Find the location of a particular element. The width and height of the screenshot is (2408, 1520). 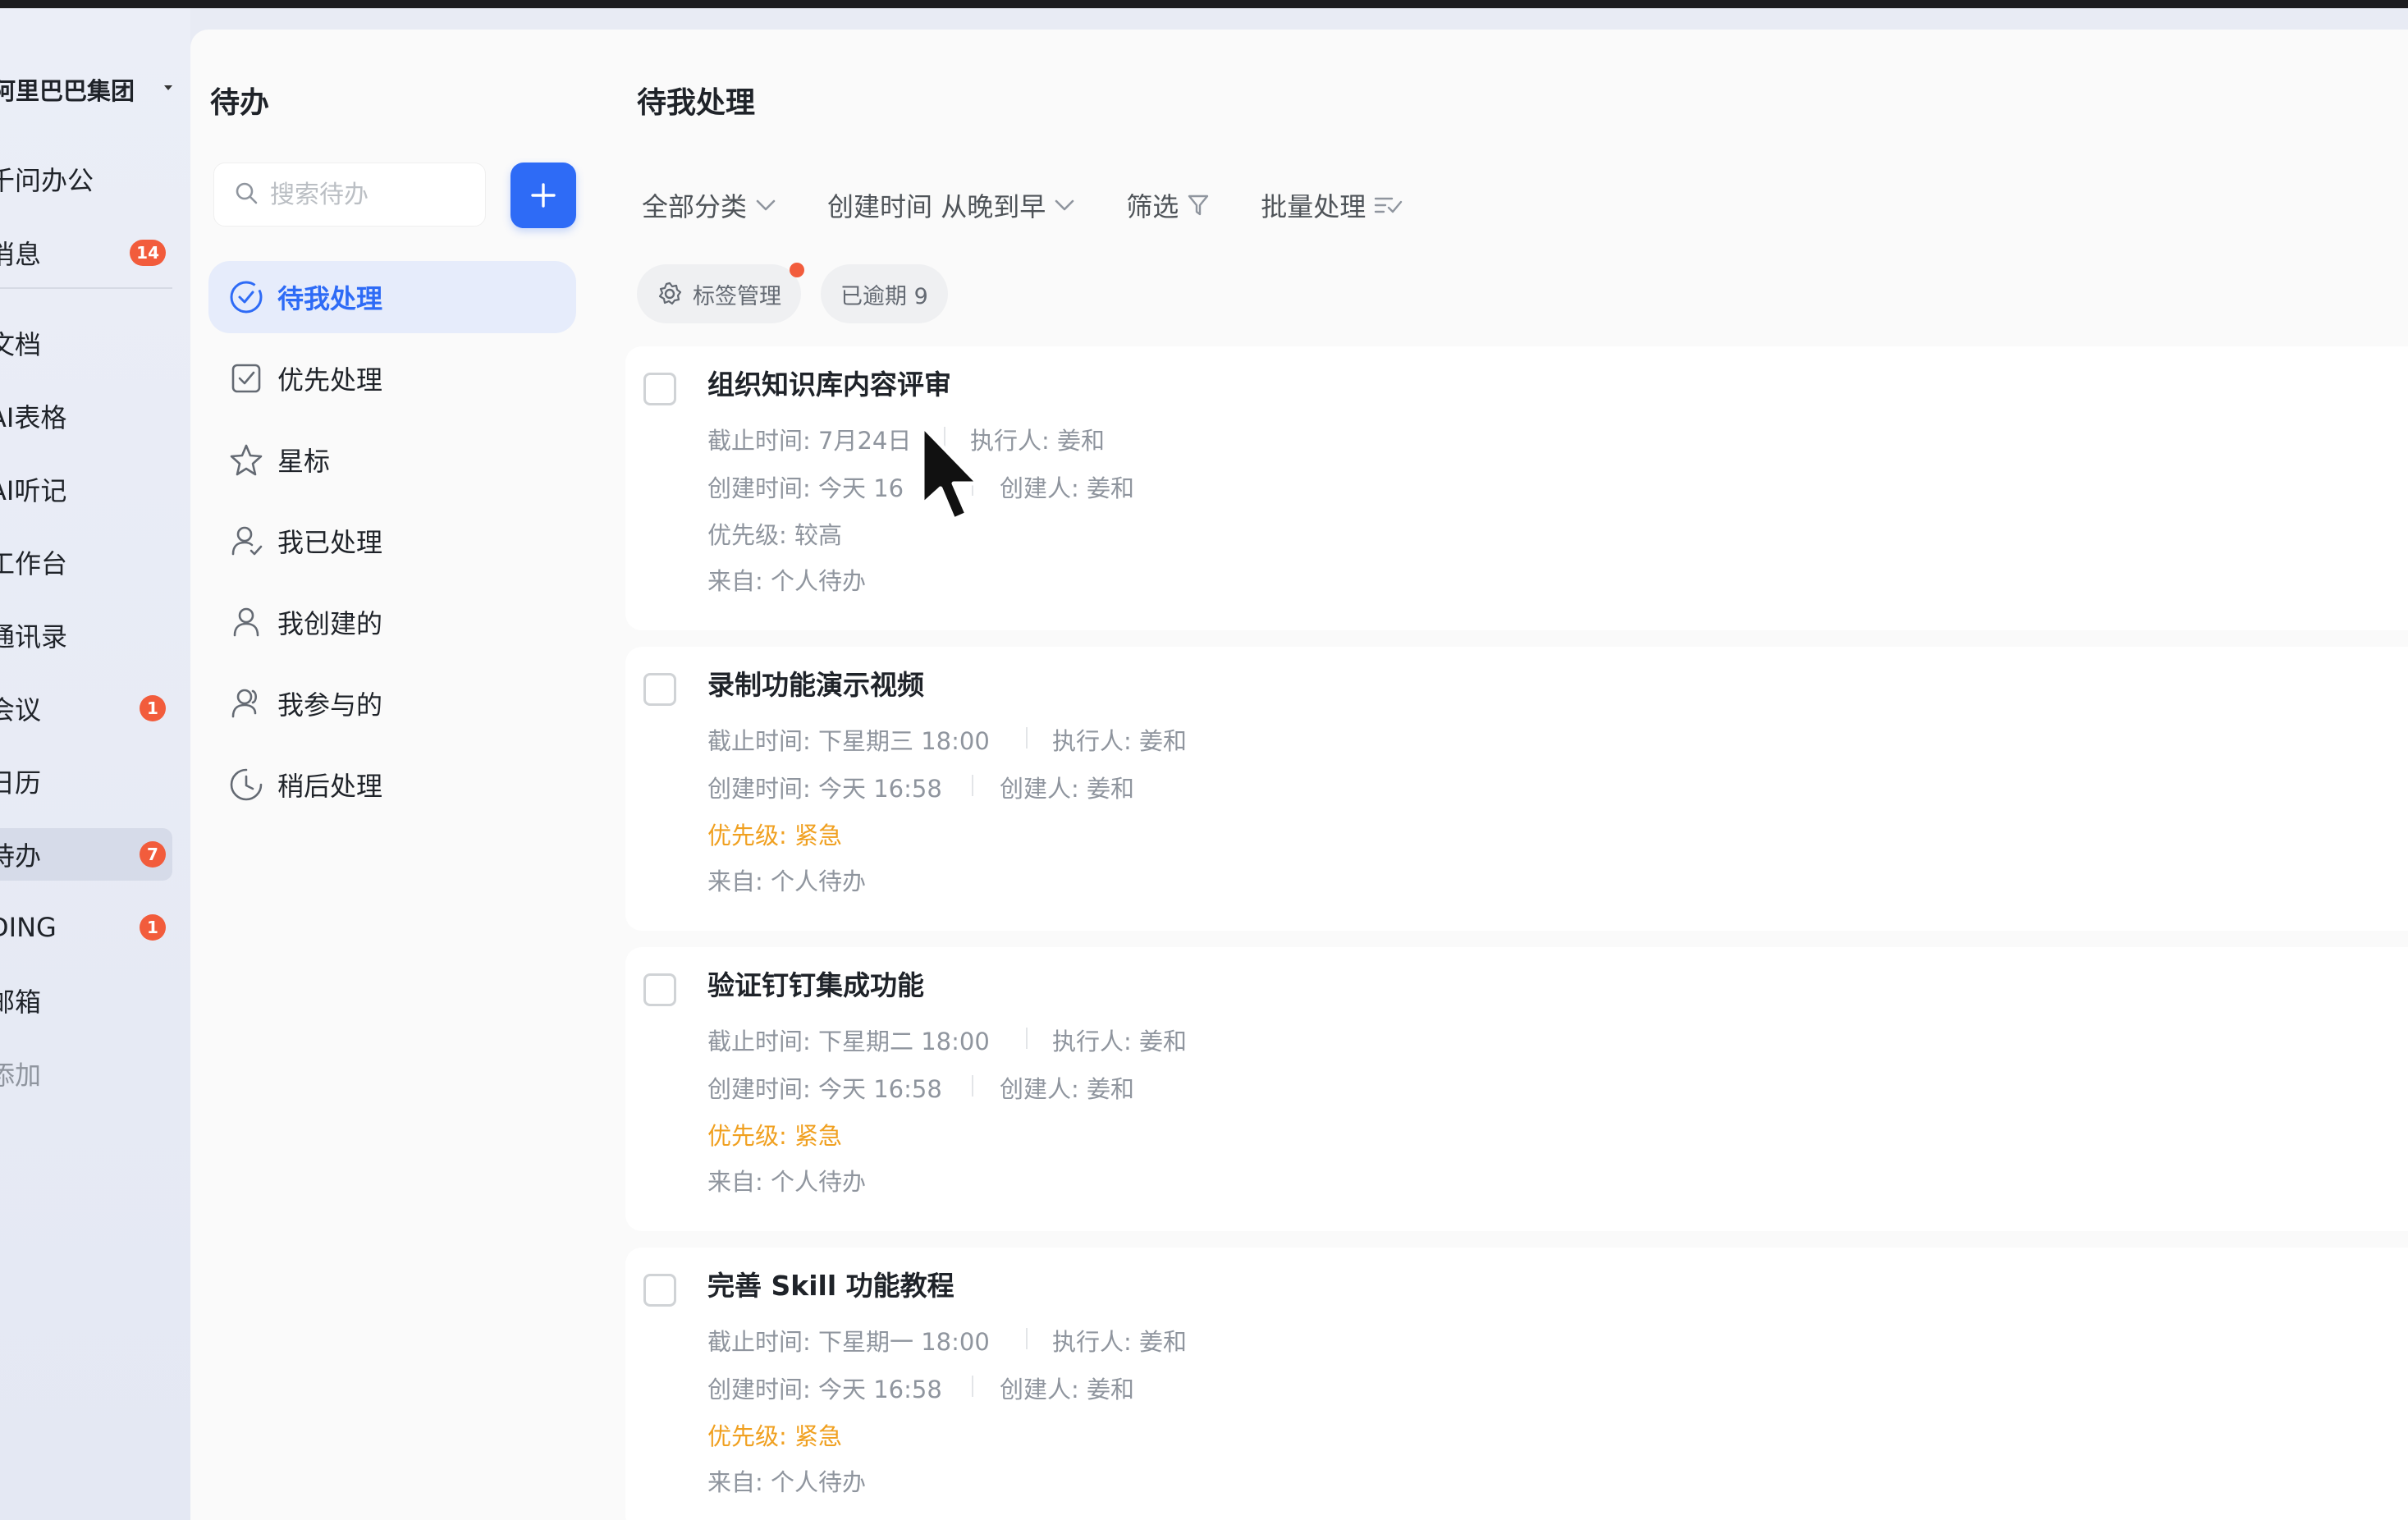

nav-item-workbench: 工作台 is located at coordinates (95, 562).